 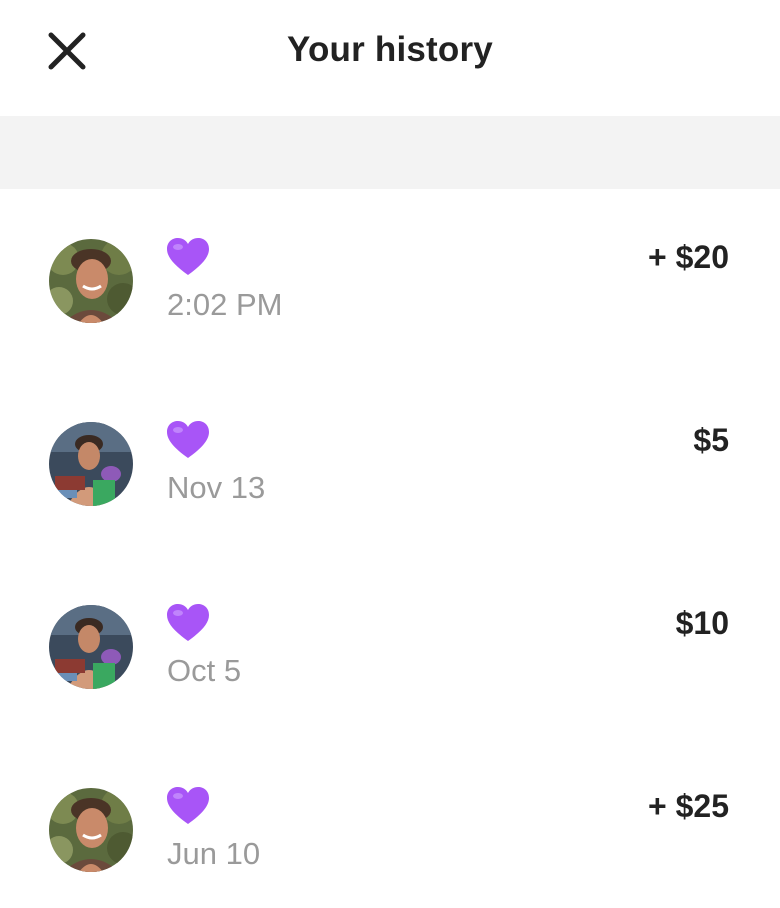 I want to click on transaction-date: Jun 10, so click(x=214, y=853).